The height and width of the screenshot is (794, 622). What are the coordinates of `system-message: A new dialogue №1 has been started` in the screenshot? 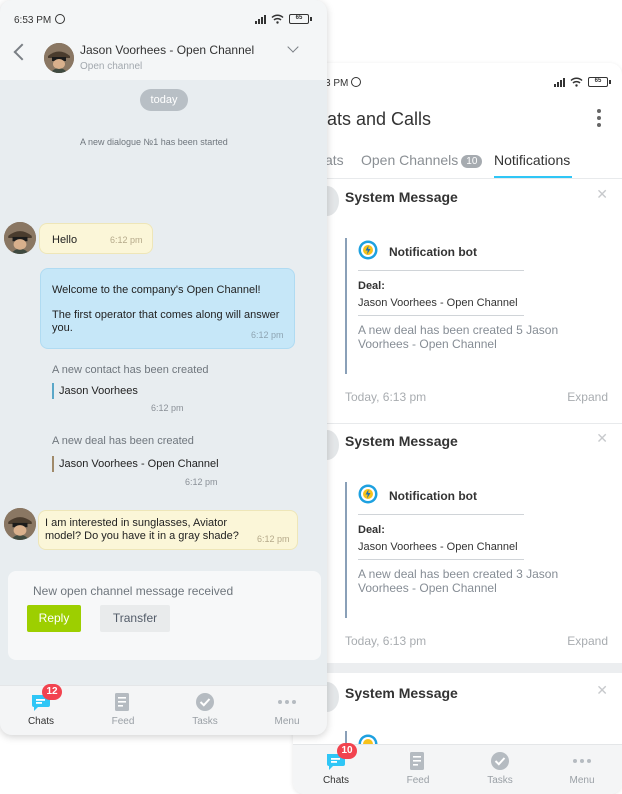 It's located at (154, 142).